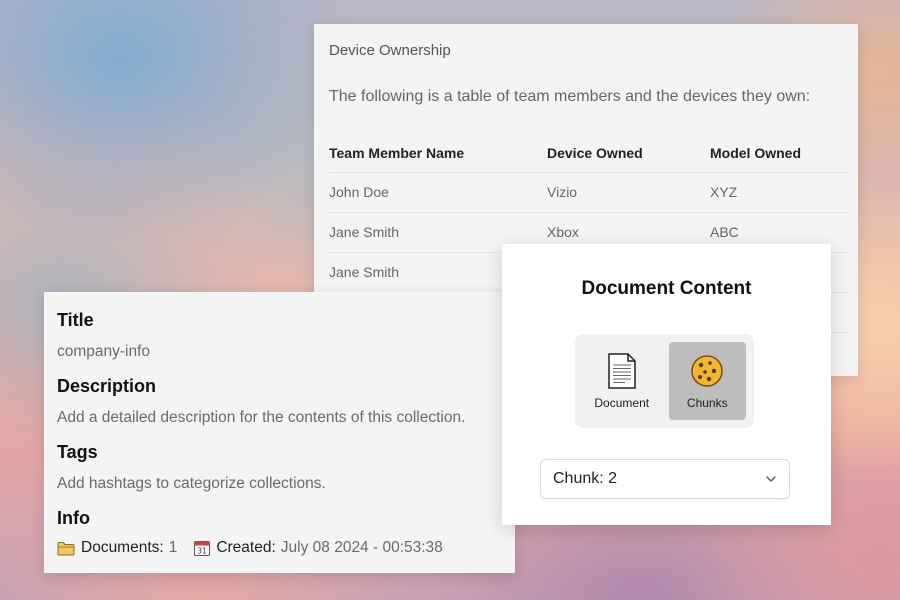 The width and height of the screenshot is (900, 600). What do you see at coordinates (707, 403) in the screenshot?
I see `chunks-toggle-label: Chunks` at bounding box center [707, 403].